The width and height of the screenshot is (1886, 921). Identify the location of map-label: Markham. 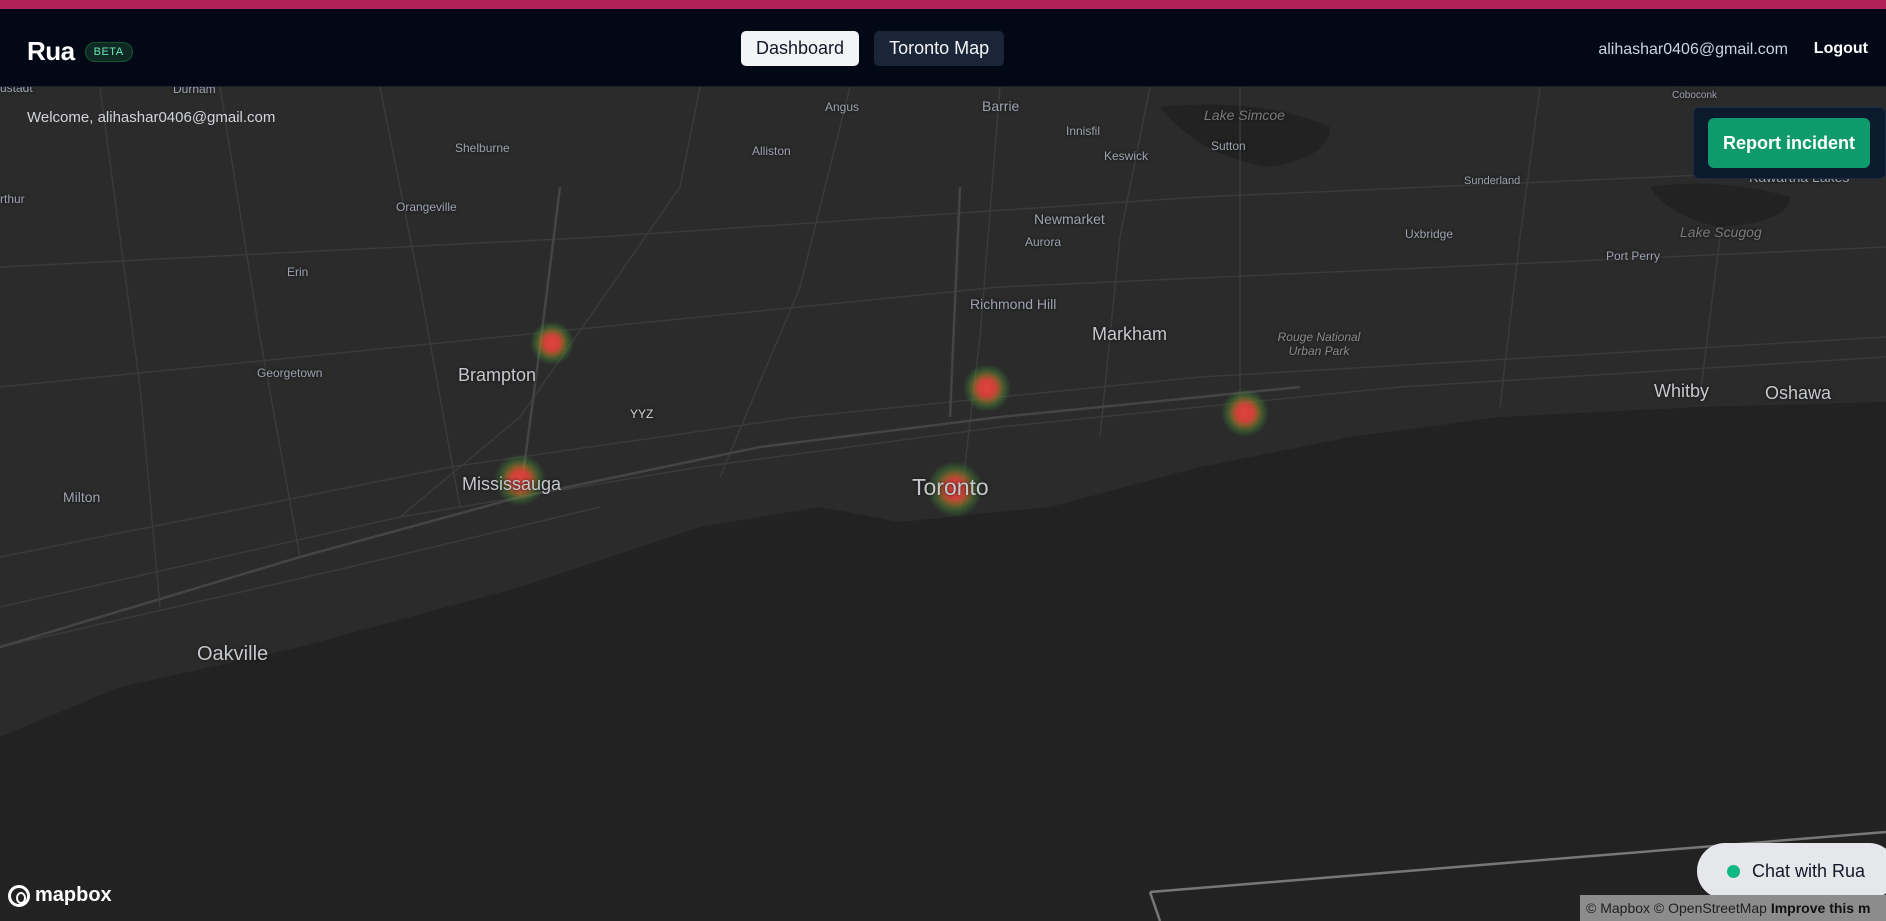
(1130, 334).